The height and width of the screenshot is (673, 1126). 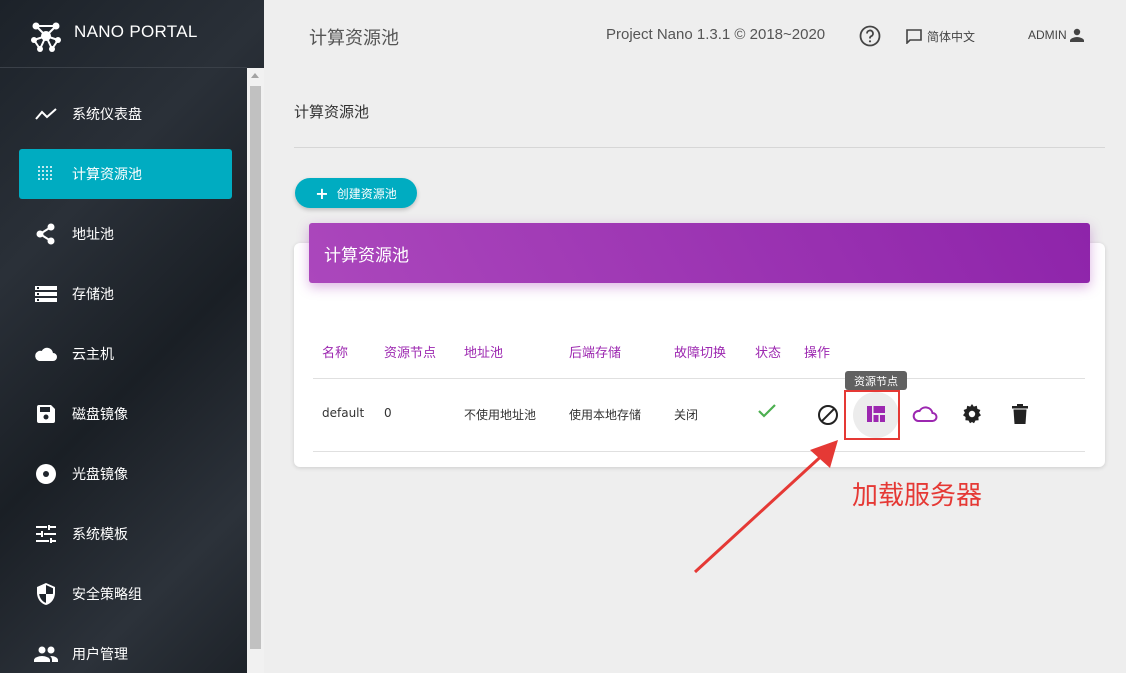 I want to click on person-icon, so click(x=1076, y=35).